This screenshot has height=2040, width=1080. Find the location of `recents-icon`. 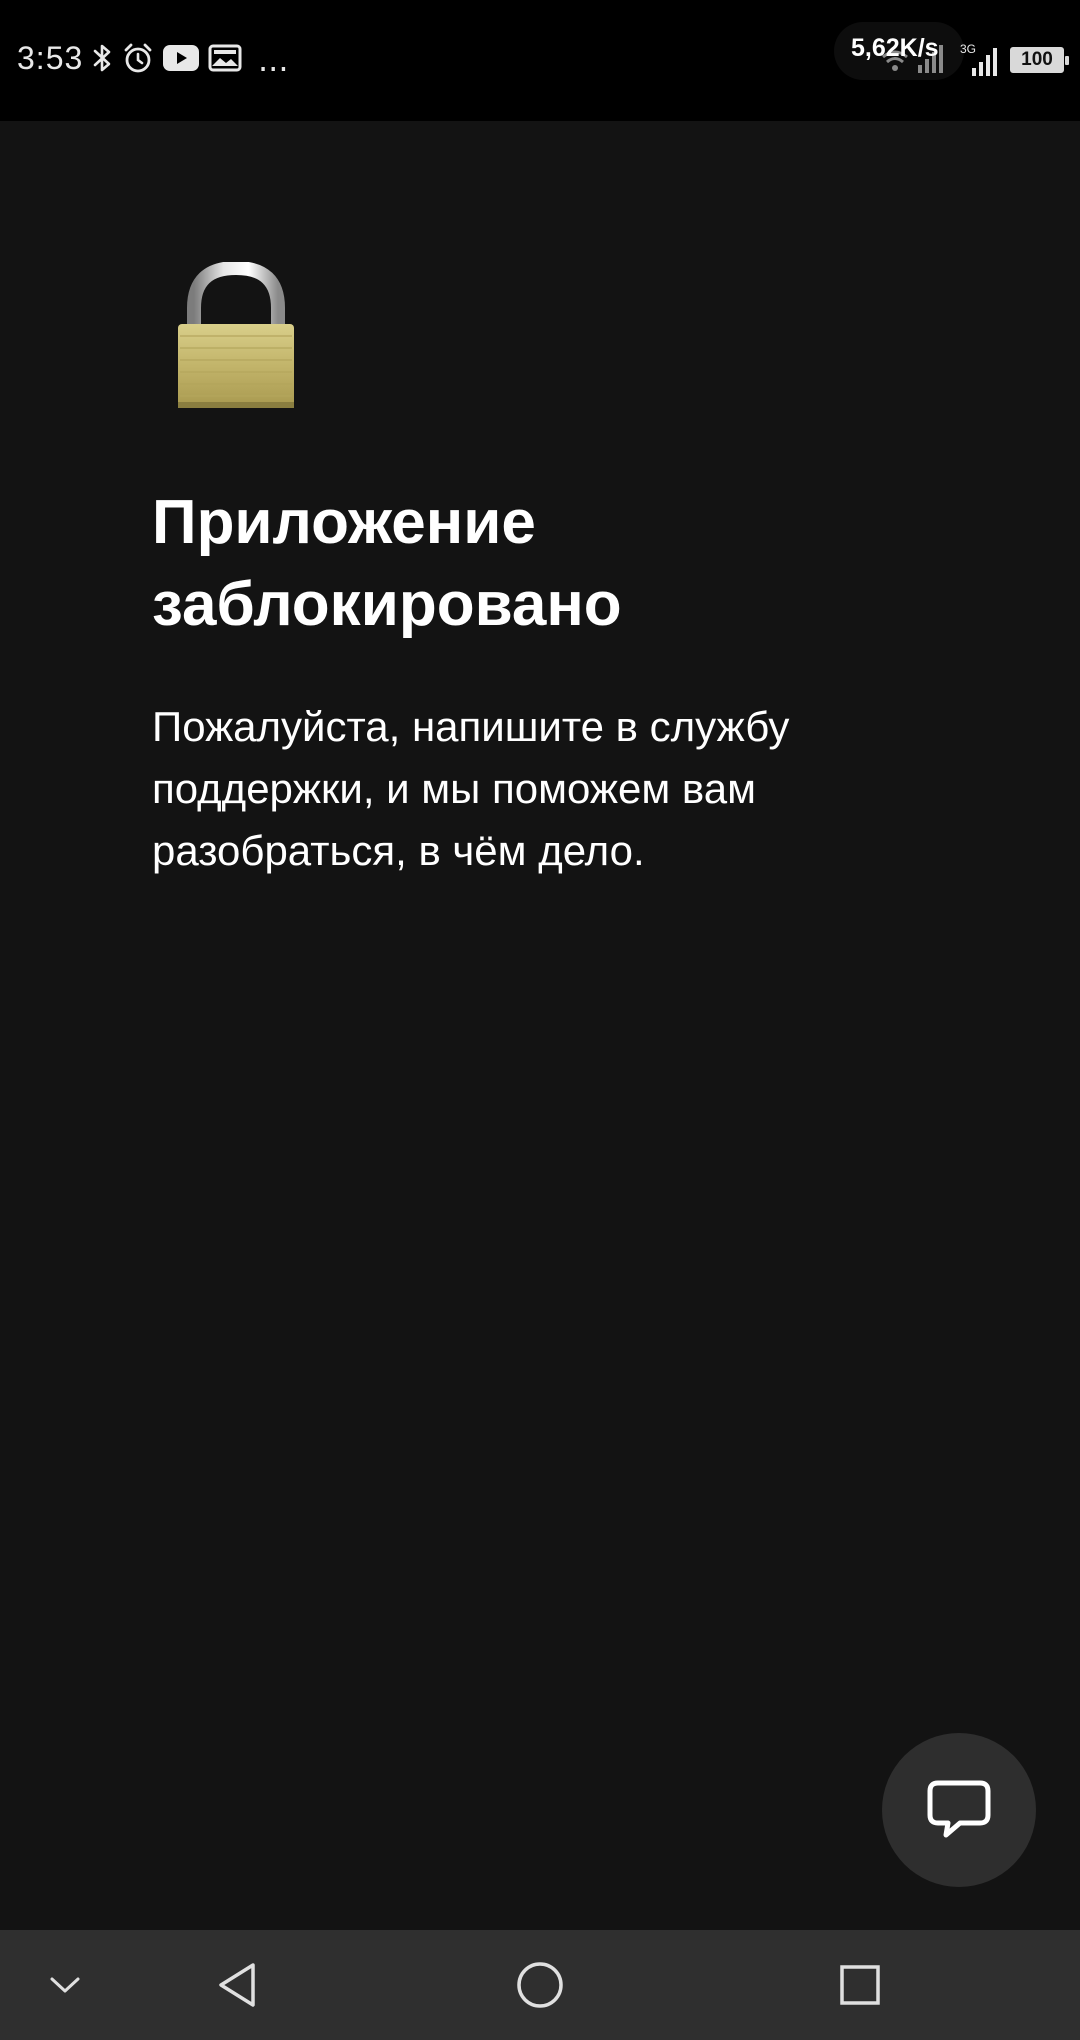

recents-icon is located at coordinates (860, 1985).